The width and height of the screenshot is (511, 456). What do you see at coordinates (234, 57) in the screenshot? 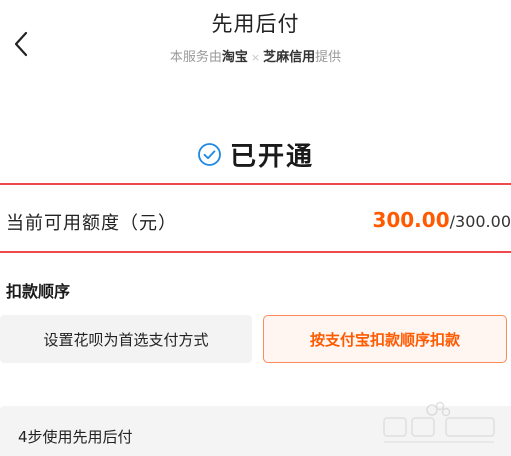
I see `partner-taobao: 淘宝` at bounding box center [234, 57].